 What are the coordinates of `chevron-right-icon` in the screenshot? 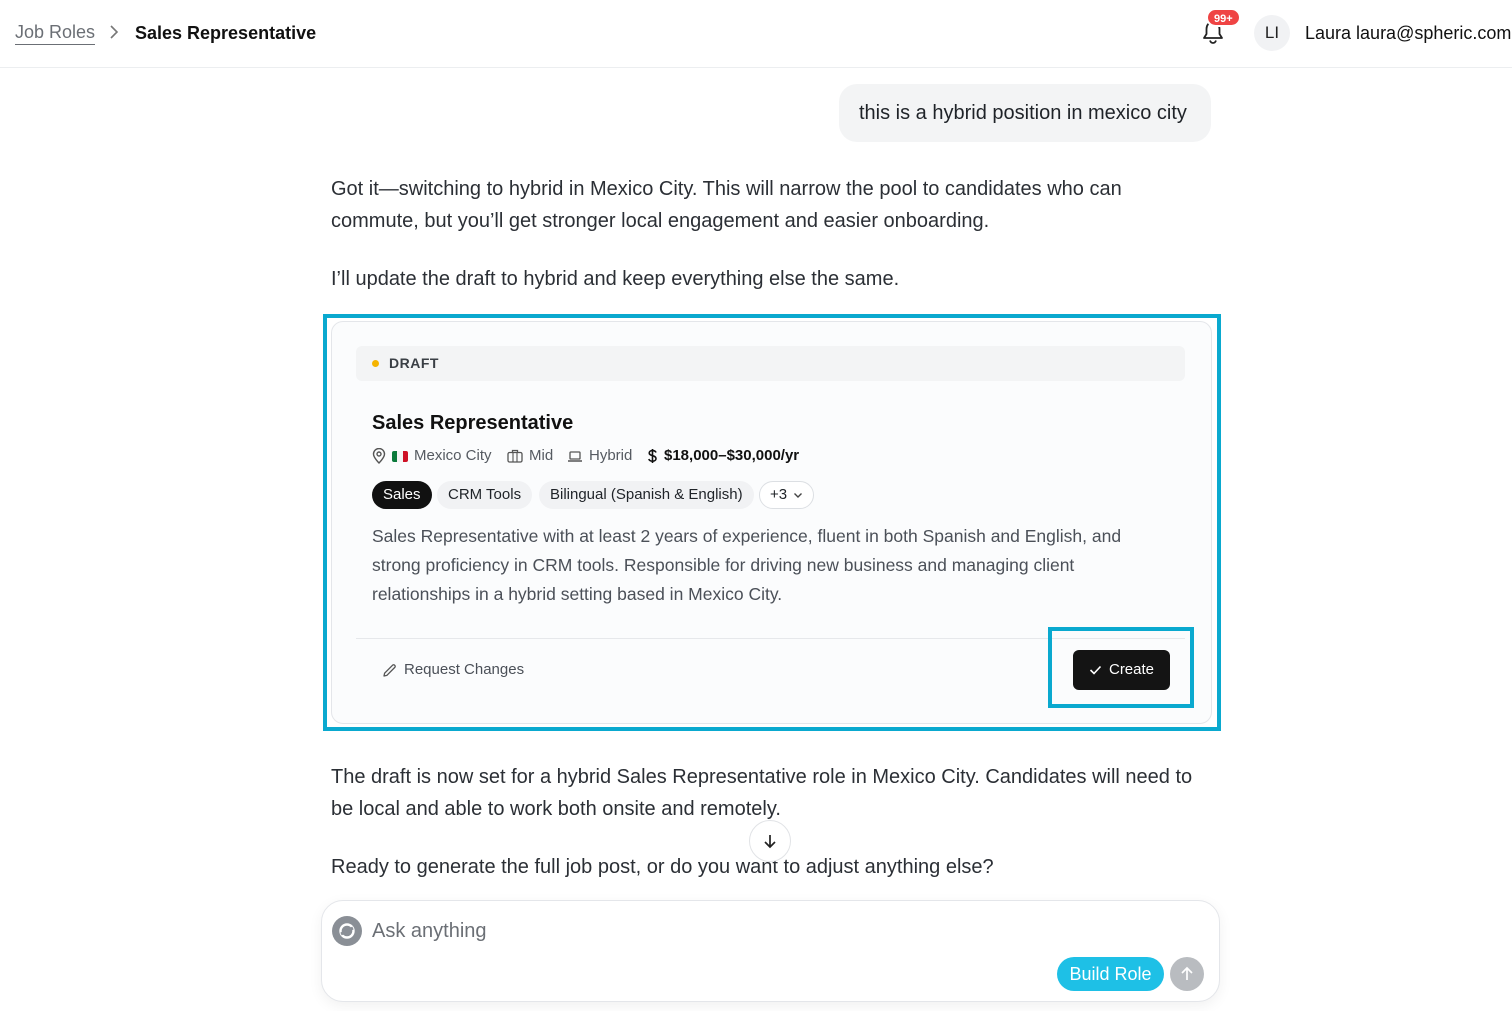 It's located at (114, 32).